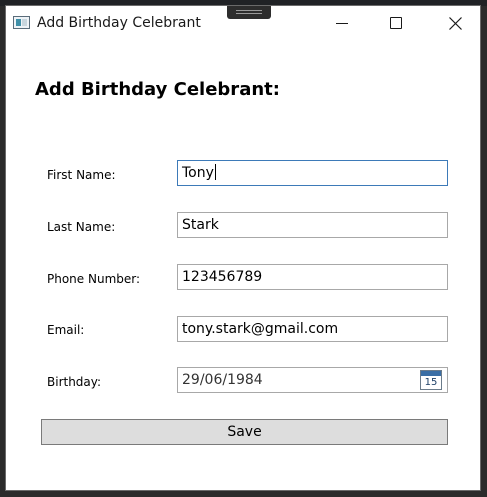 Image resolution: width=487 pixels, height=497 pixels. Describe the element at coordinates (66, 330) in the screenshot. I see `email-label: Email:` at that location.